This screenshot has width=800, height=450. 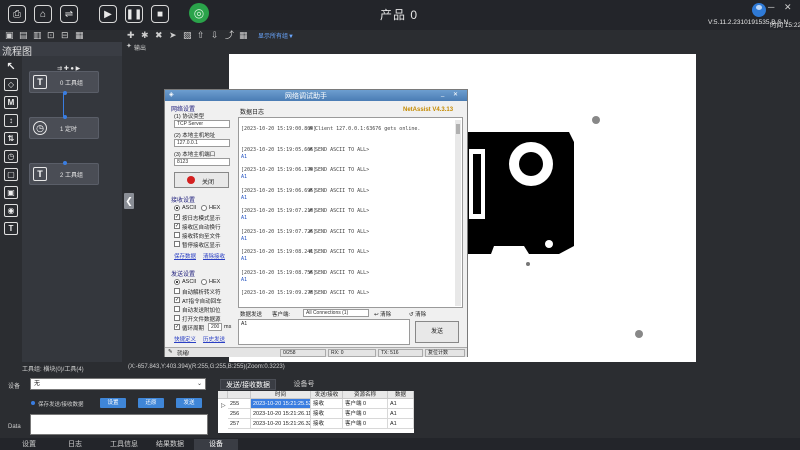 What do you see at coordinates (365, 395) in the screenshot?
I see `table-header: 资源名称` at bounding box center [365, 395].